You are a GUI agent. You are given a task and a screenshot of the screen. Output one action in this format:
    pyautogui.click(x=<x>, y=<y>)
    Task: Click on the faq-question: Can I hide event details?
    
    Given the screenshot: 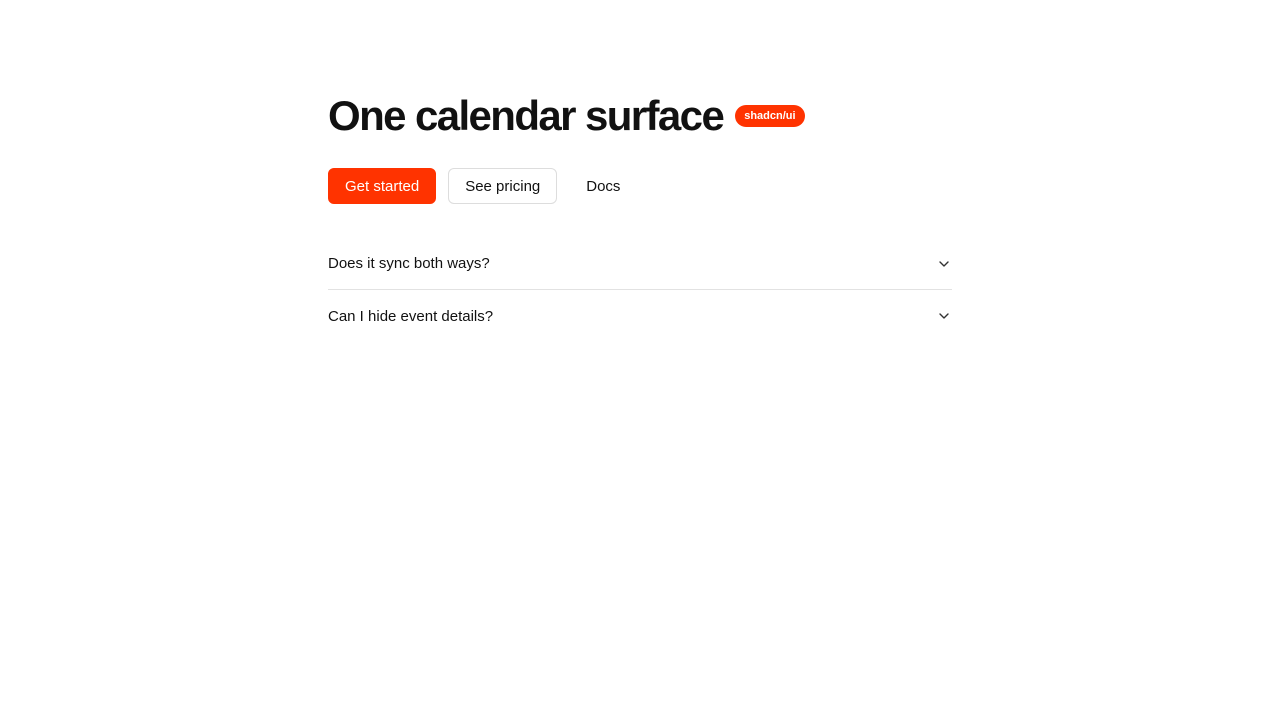 What is the action you would take?
    pyautogui.click(x=411, y=316)
    